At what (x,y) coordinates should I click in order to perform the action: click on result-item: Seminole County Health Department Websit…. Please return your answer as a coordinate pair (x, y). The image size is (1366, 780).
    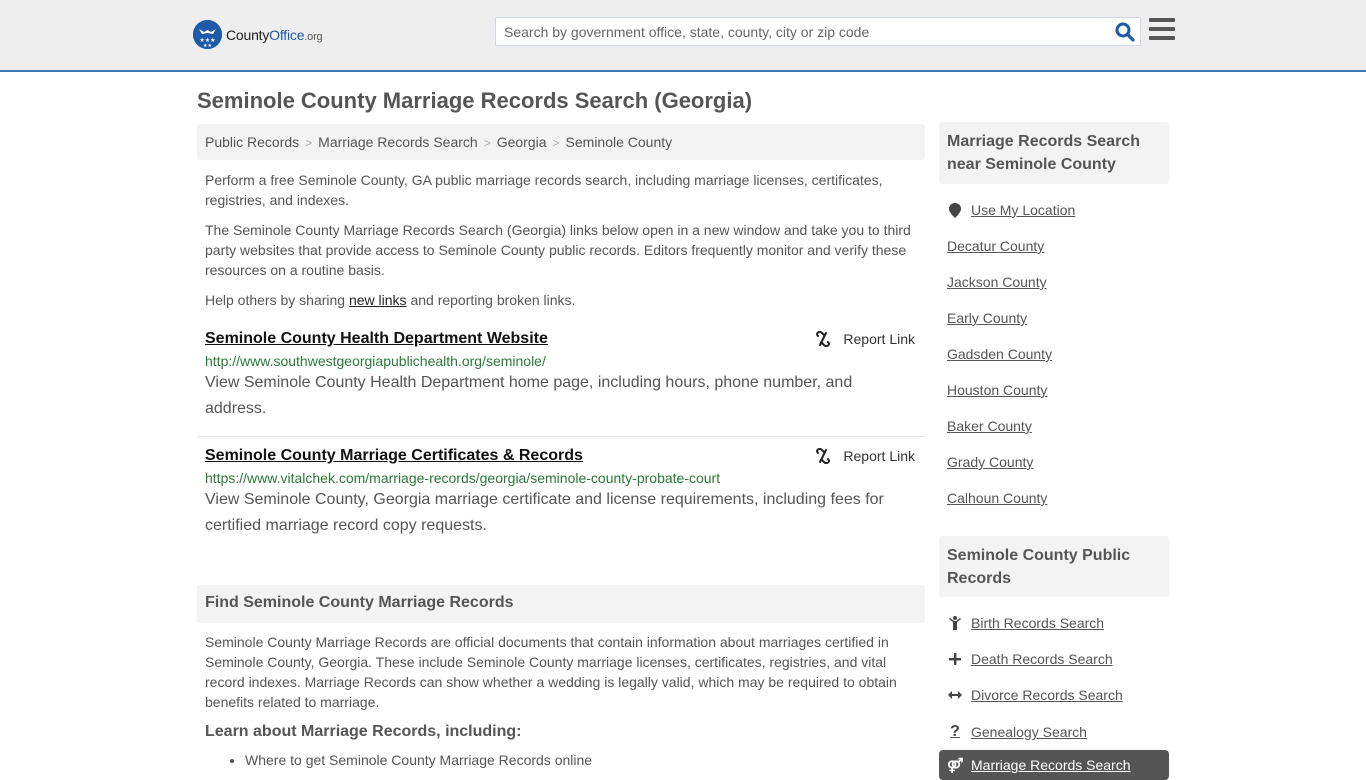
    Looking at the image, I should click on (561, 376).